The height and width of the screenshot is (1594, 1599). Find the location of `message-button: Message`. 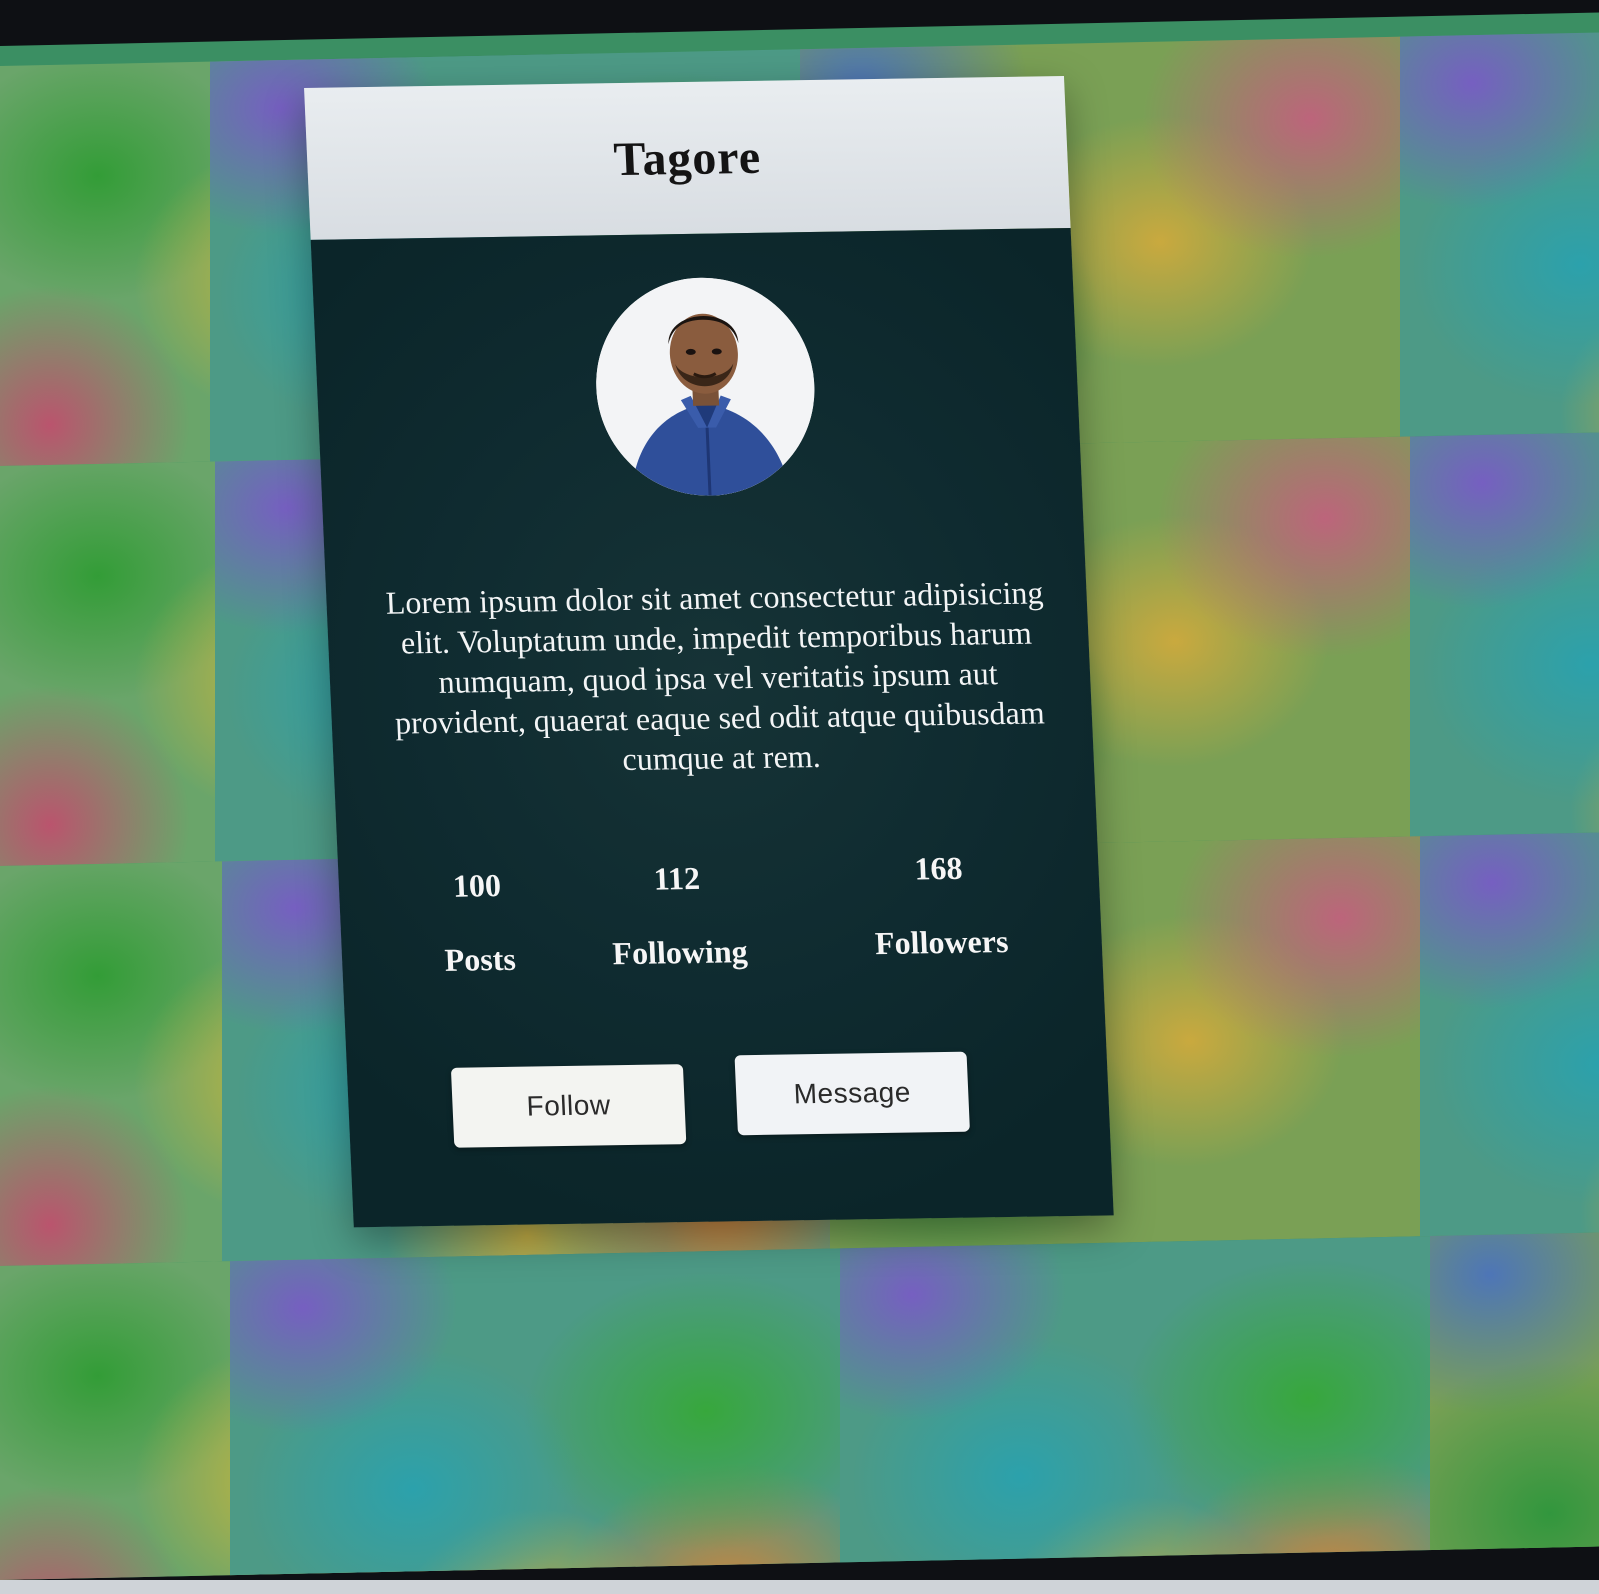

message-button: Message is located at coordinates (852, 1093).